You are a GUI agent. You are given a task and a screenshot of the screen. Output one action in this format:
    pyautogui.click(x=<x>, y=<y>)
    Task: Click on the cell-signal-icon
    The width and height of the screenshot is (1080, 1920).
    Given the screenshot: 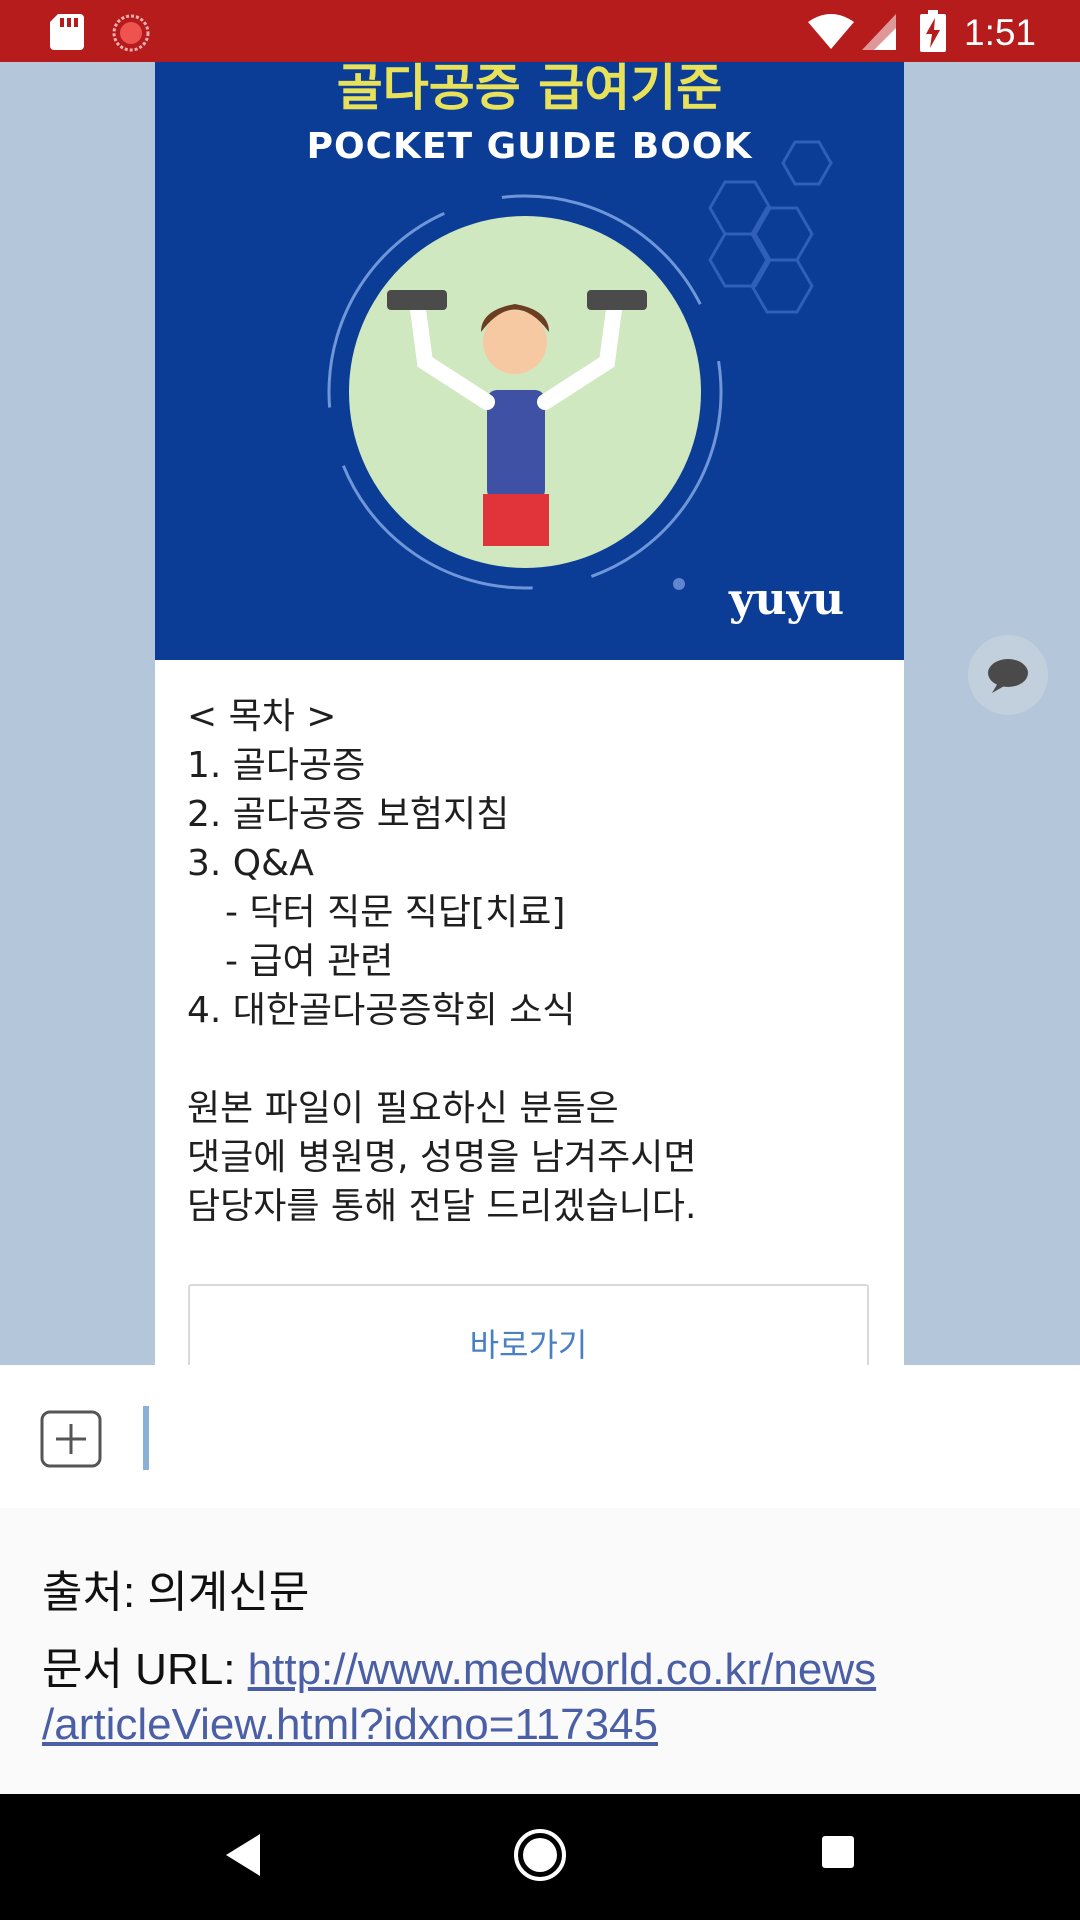 What is the action you would take?
    pyautogui.click(x=879, y=32)
    